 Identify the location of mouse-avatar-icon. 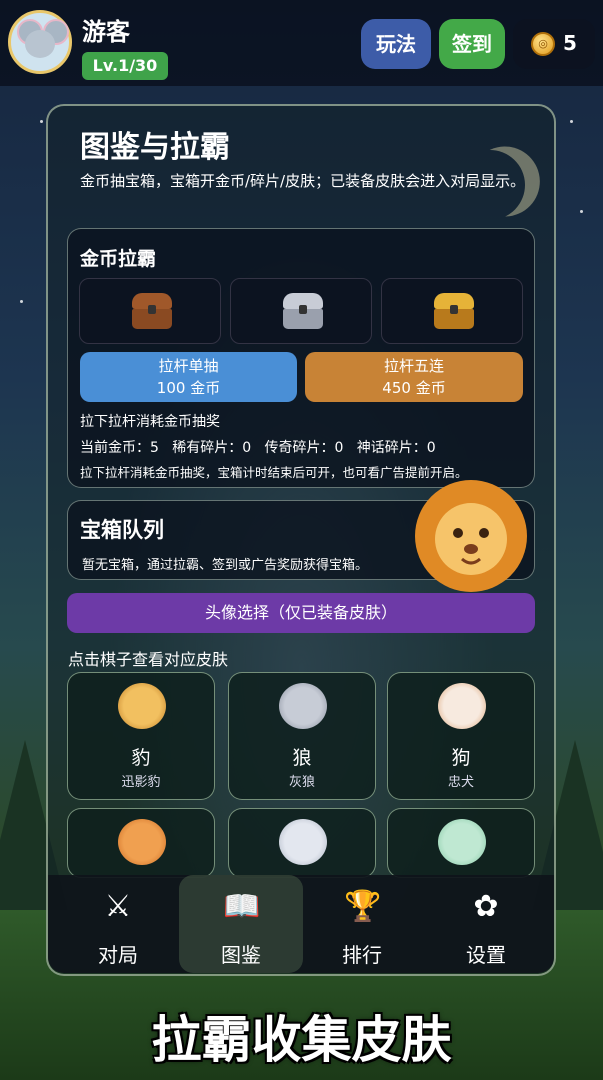
(40, 42).